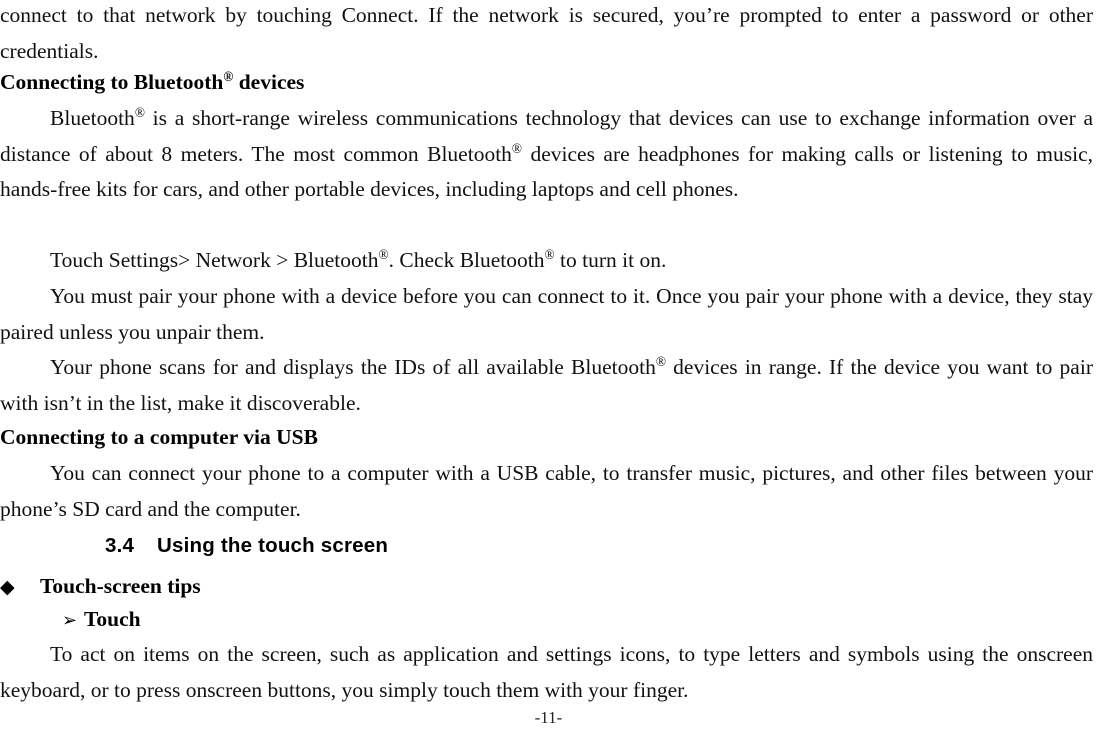 Image resolution: width=1097 pixels, height=731 pixels. Describe the element at coordinates (273, 545) in the screenshot. I see `section-title: Using the touch screen` at that location.